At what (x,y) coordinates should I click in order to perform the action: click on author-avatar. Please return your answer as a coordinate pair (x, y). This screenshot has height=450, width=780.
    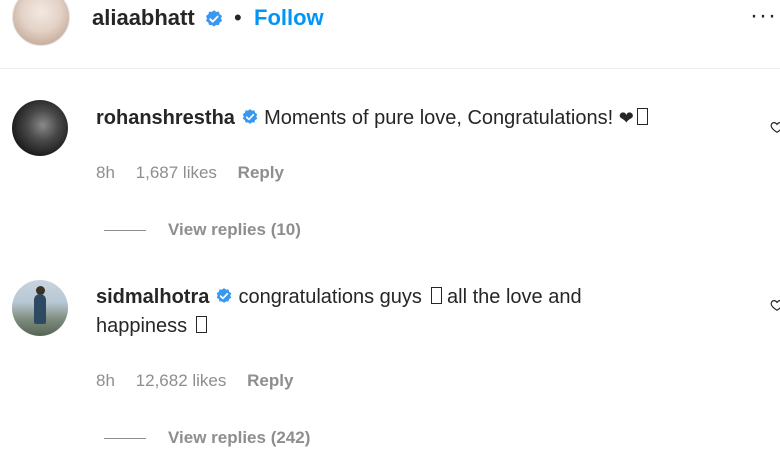
    Looking at the image, I should click on (41, 23).